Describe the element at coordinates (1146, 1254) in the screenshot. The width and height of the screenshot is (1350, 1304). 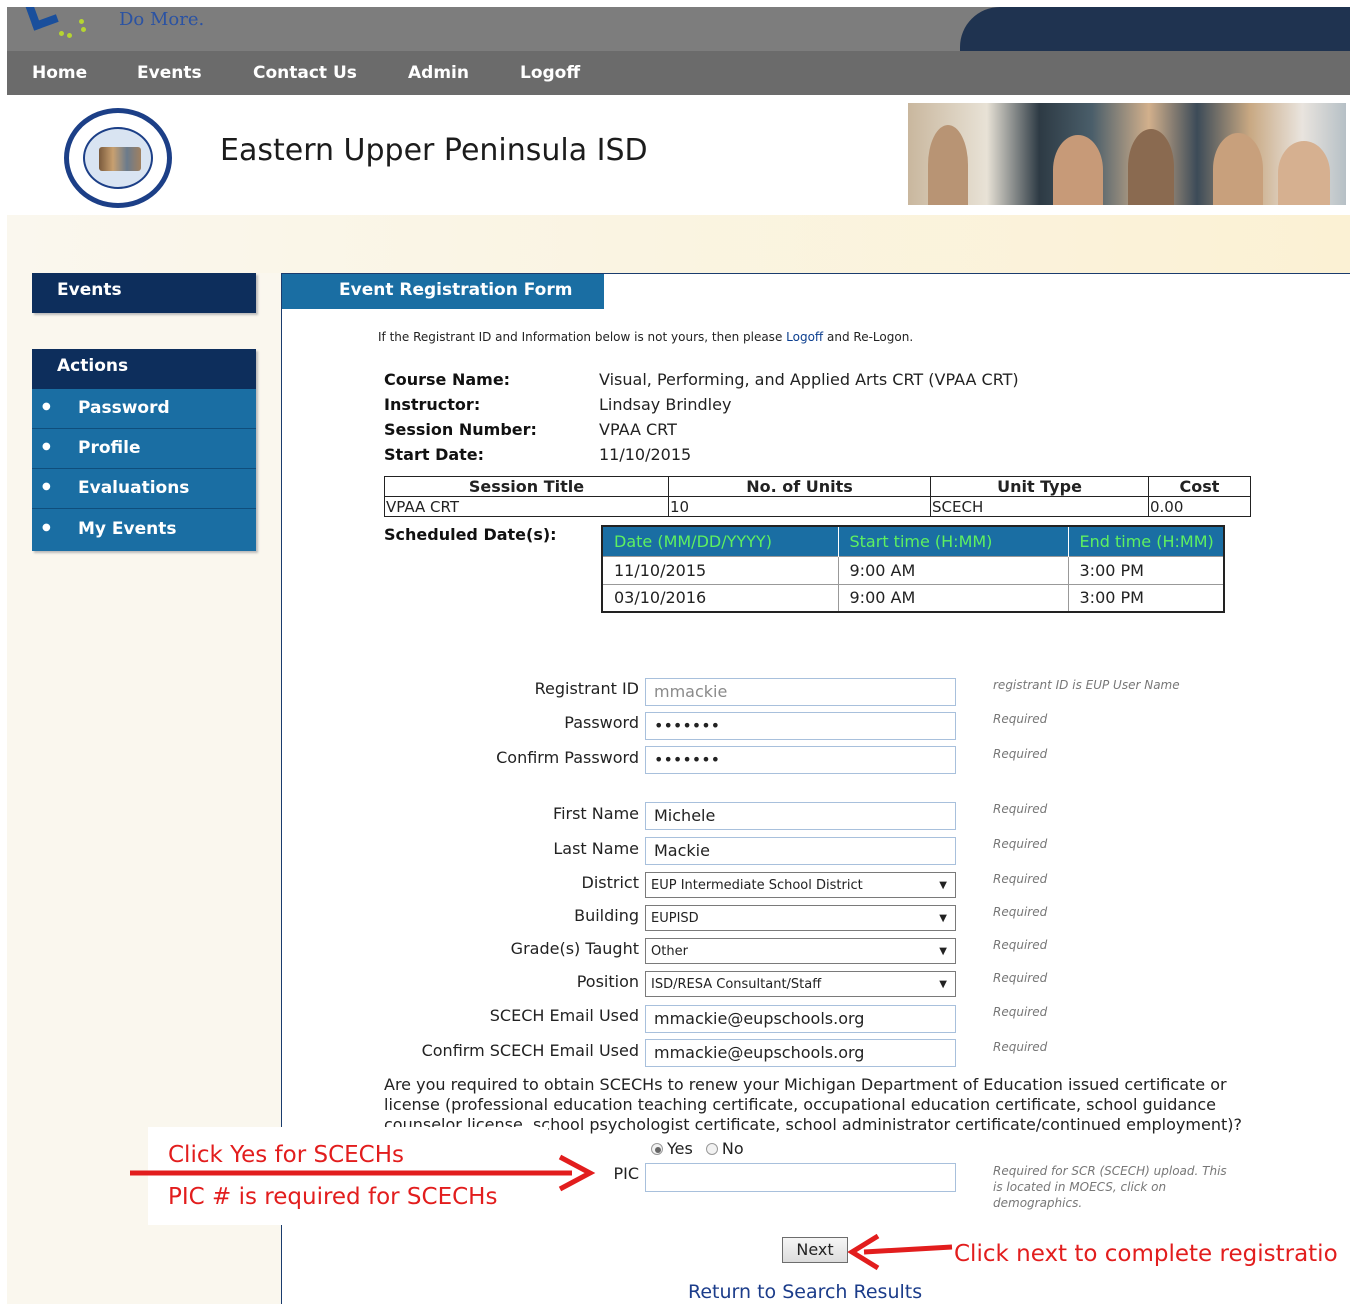
I see `annotation-next-note: Click next to complete registratio` at that location.